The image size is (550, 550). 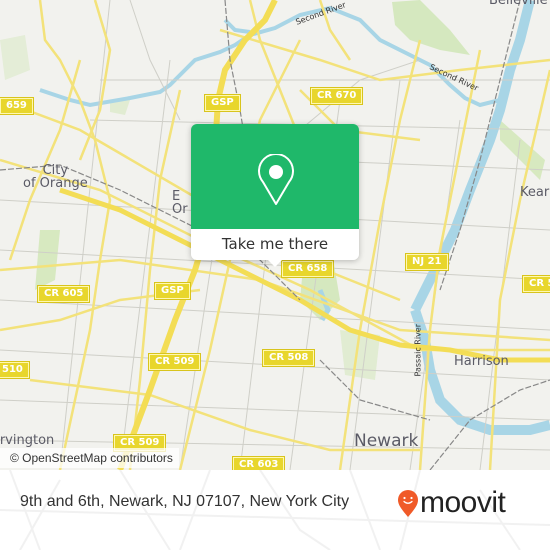 What do you see at coordinates (27, 440) in the screenshot?
I see `place-label-irvington: Irvington` at bounding box center [27, 440].